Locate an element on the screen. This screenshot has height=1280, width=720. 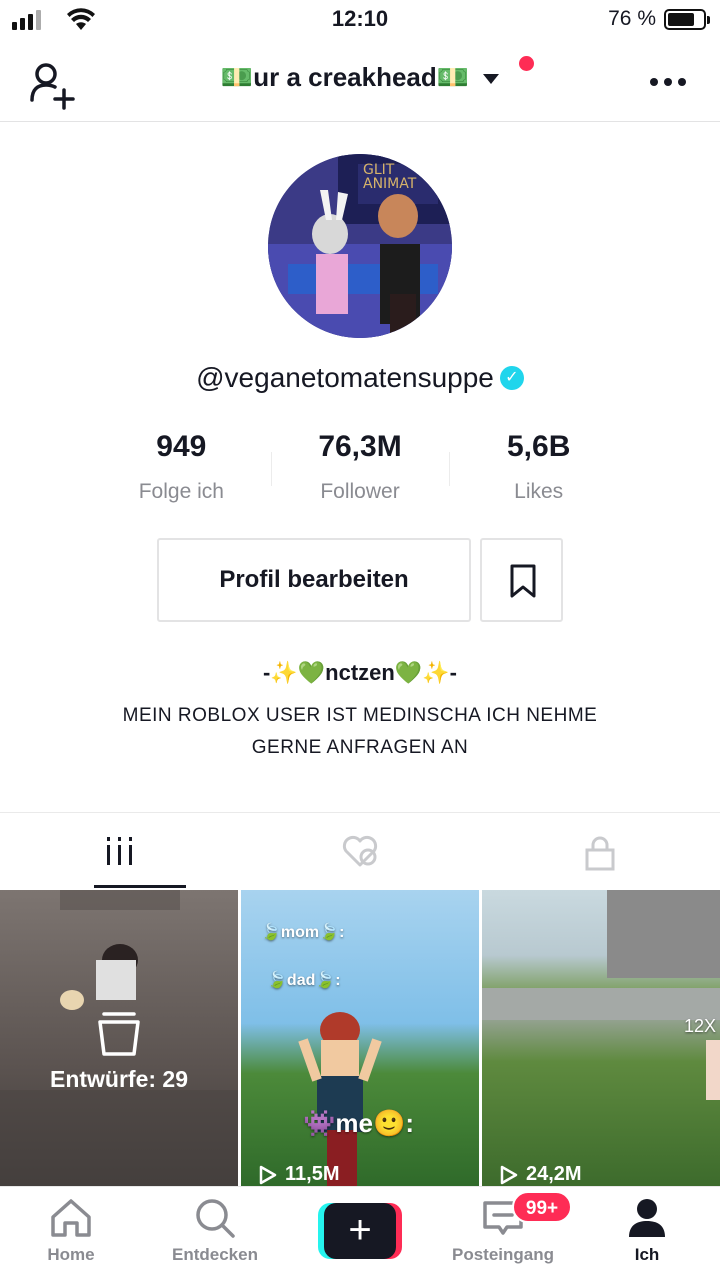
nav-discover: Entdecken is located at coordinates (215, 1231).